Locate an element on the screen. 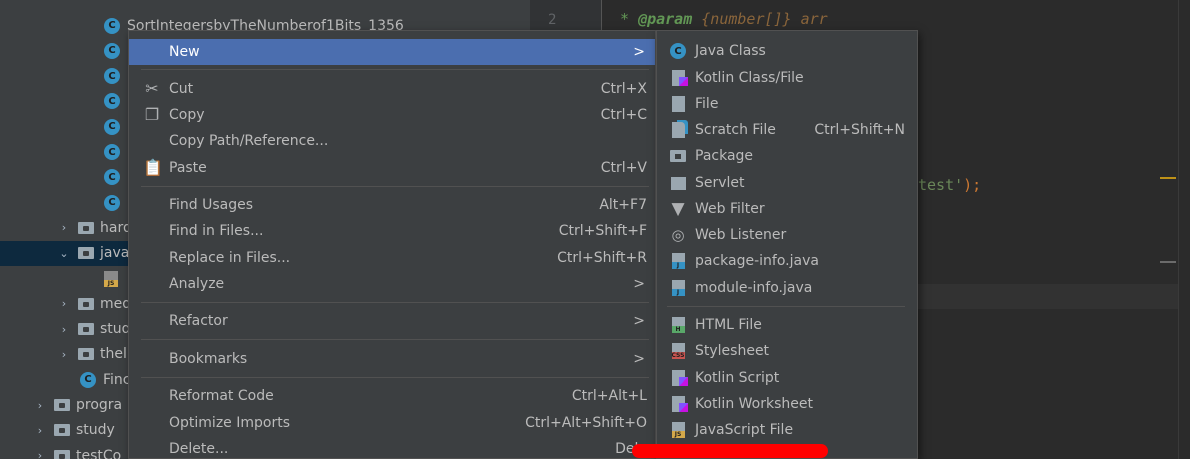 The image size is (1190, 459). menu-item-paste: 📋 Paste Ctrl+V is located at coordinates (392, 168).